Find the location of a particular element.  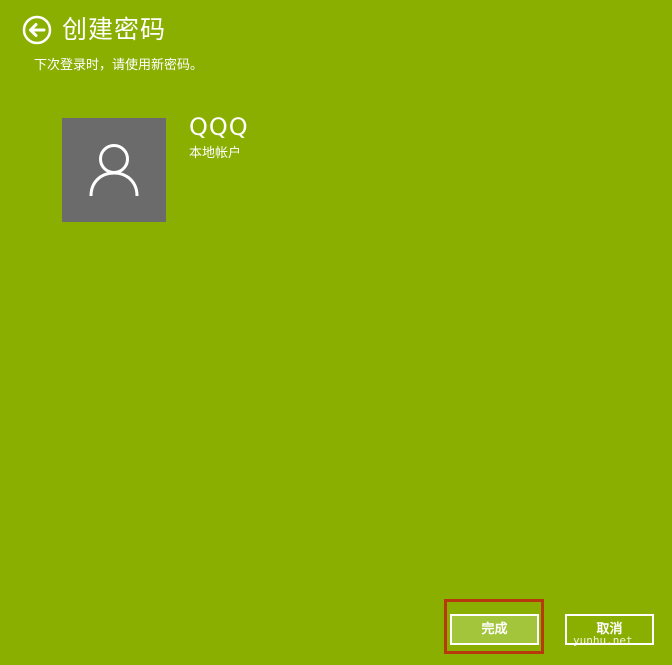

account-type: 本地帐户 is located at coordinates (215, 153).